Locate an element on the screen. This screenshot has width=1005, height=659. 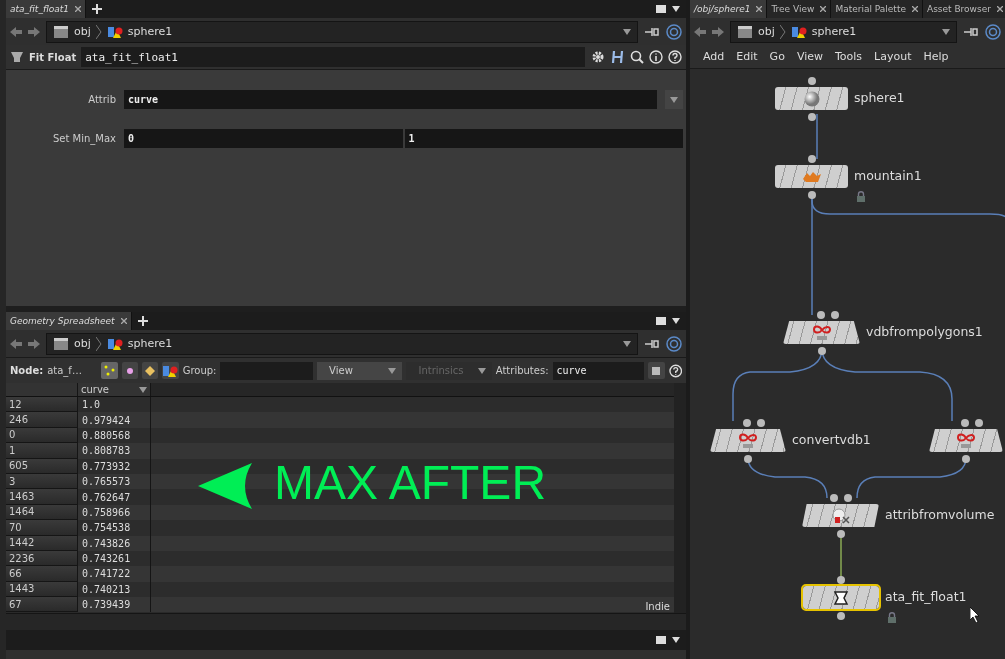
menu-item: Add is located at coordinates (714, 56).